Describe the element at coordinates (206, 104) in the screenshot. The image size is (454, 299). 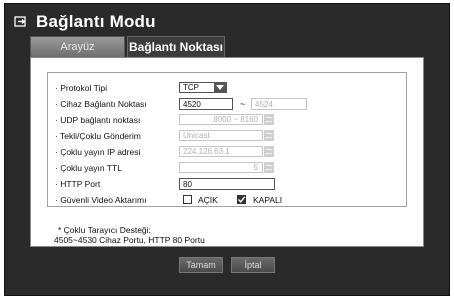
I see `device-port-from-input: 4520` at that location.